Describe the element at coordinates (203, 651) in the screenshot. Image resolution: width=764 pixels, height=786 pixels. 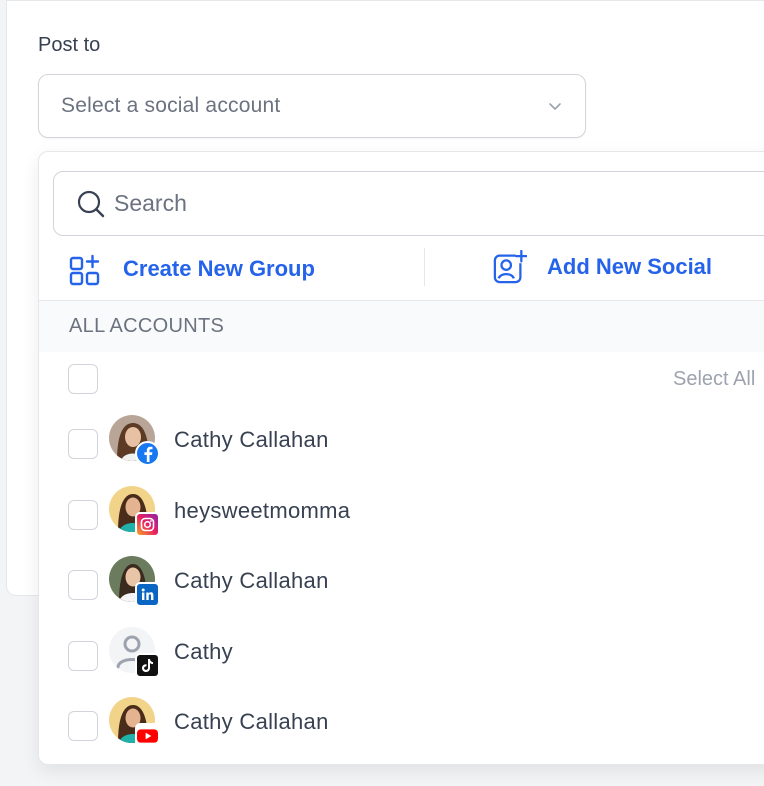
I see `account-name: Cathy` at that location.